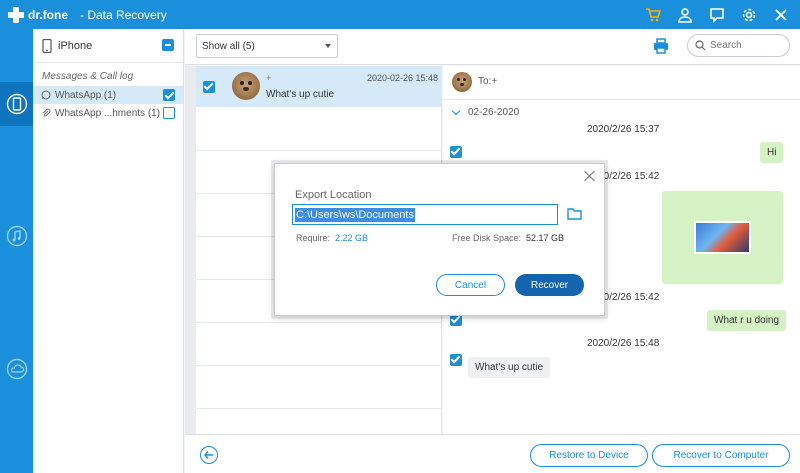 The height and width of the screenshot is (473, 800). Describe the element at coordinates (745, 45) in the screenshot. I see `search-input` at that location.